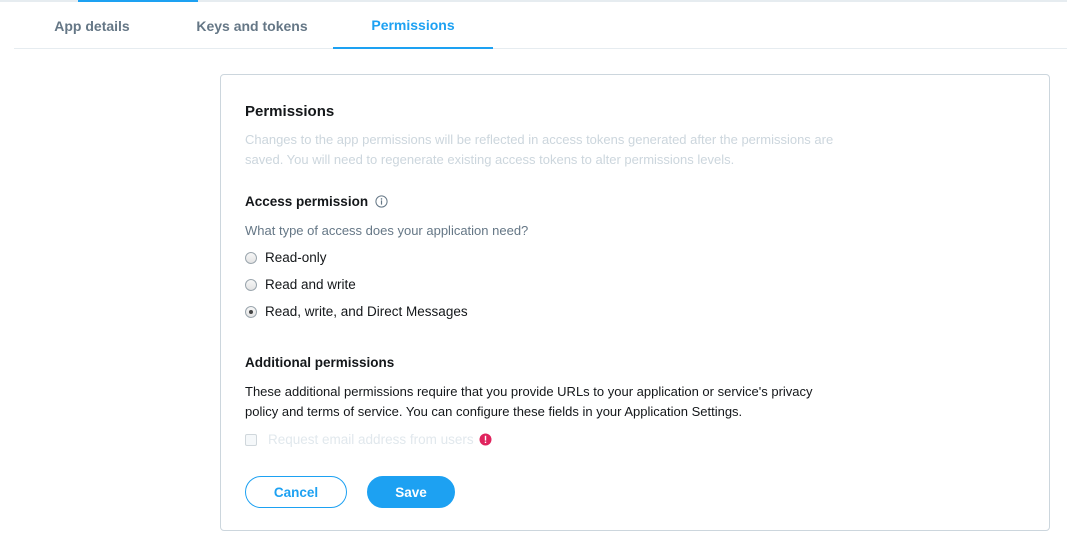  I want to click on alert-icon, so click(485, 439).